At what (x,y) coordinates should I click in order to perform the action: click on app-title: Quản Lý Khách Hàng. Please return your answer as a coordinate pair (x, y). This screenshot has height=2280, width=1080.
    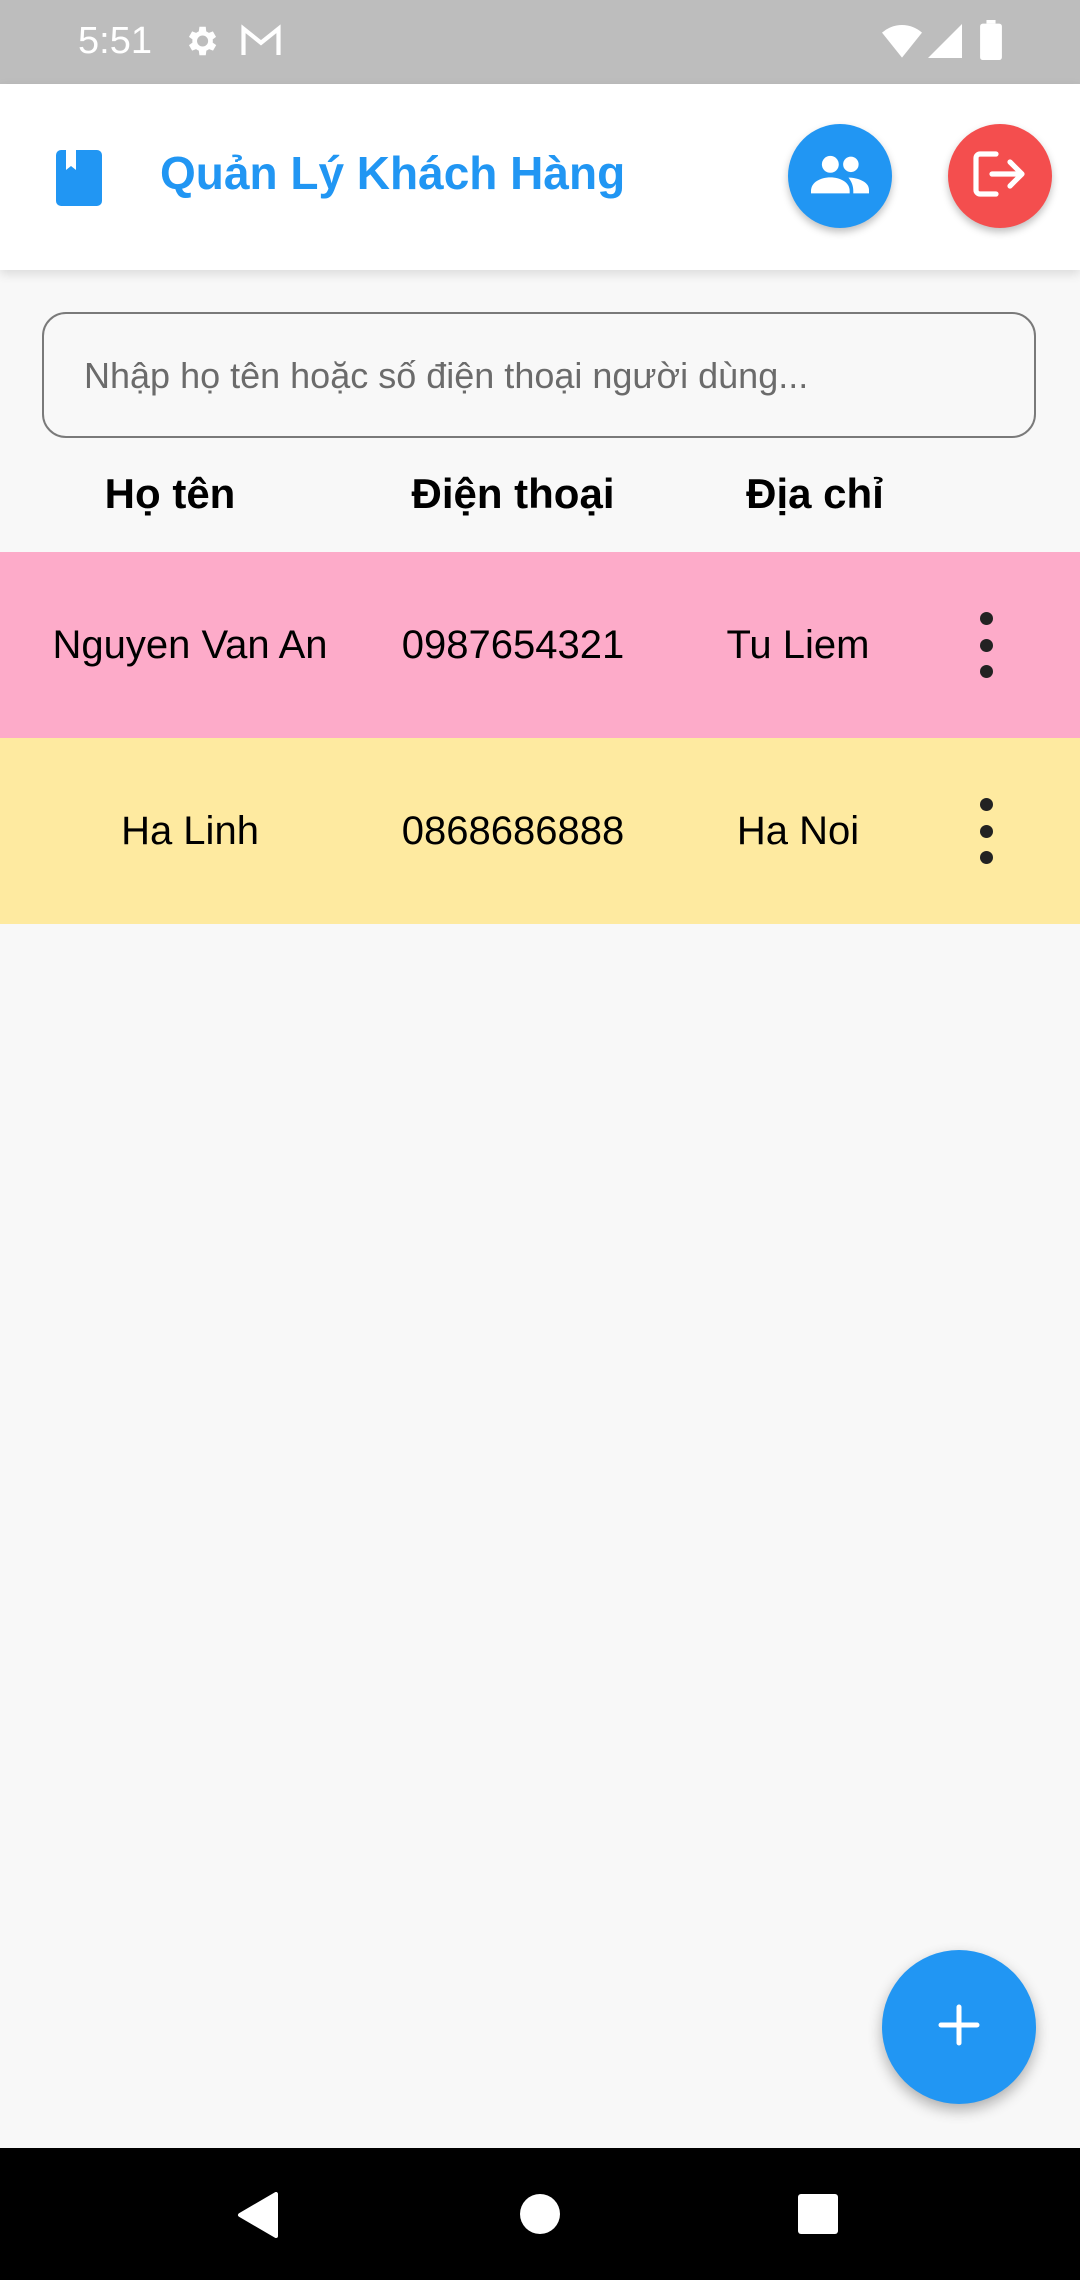
    Looking at the image, I should click on (393, 173).